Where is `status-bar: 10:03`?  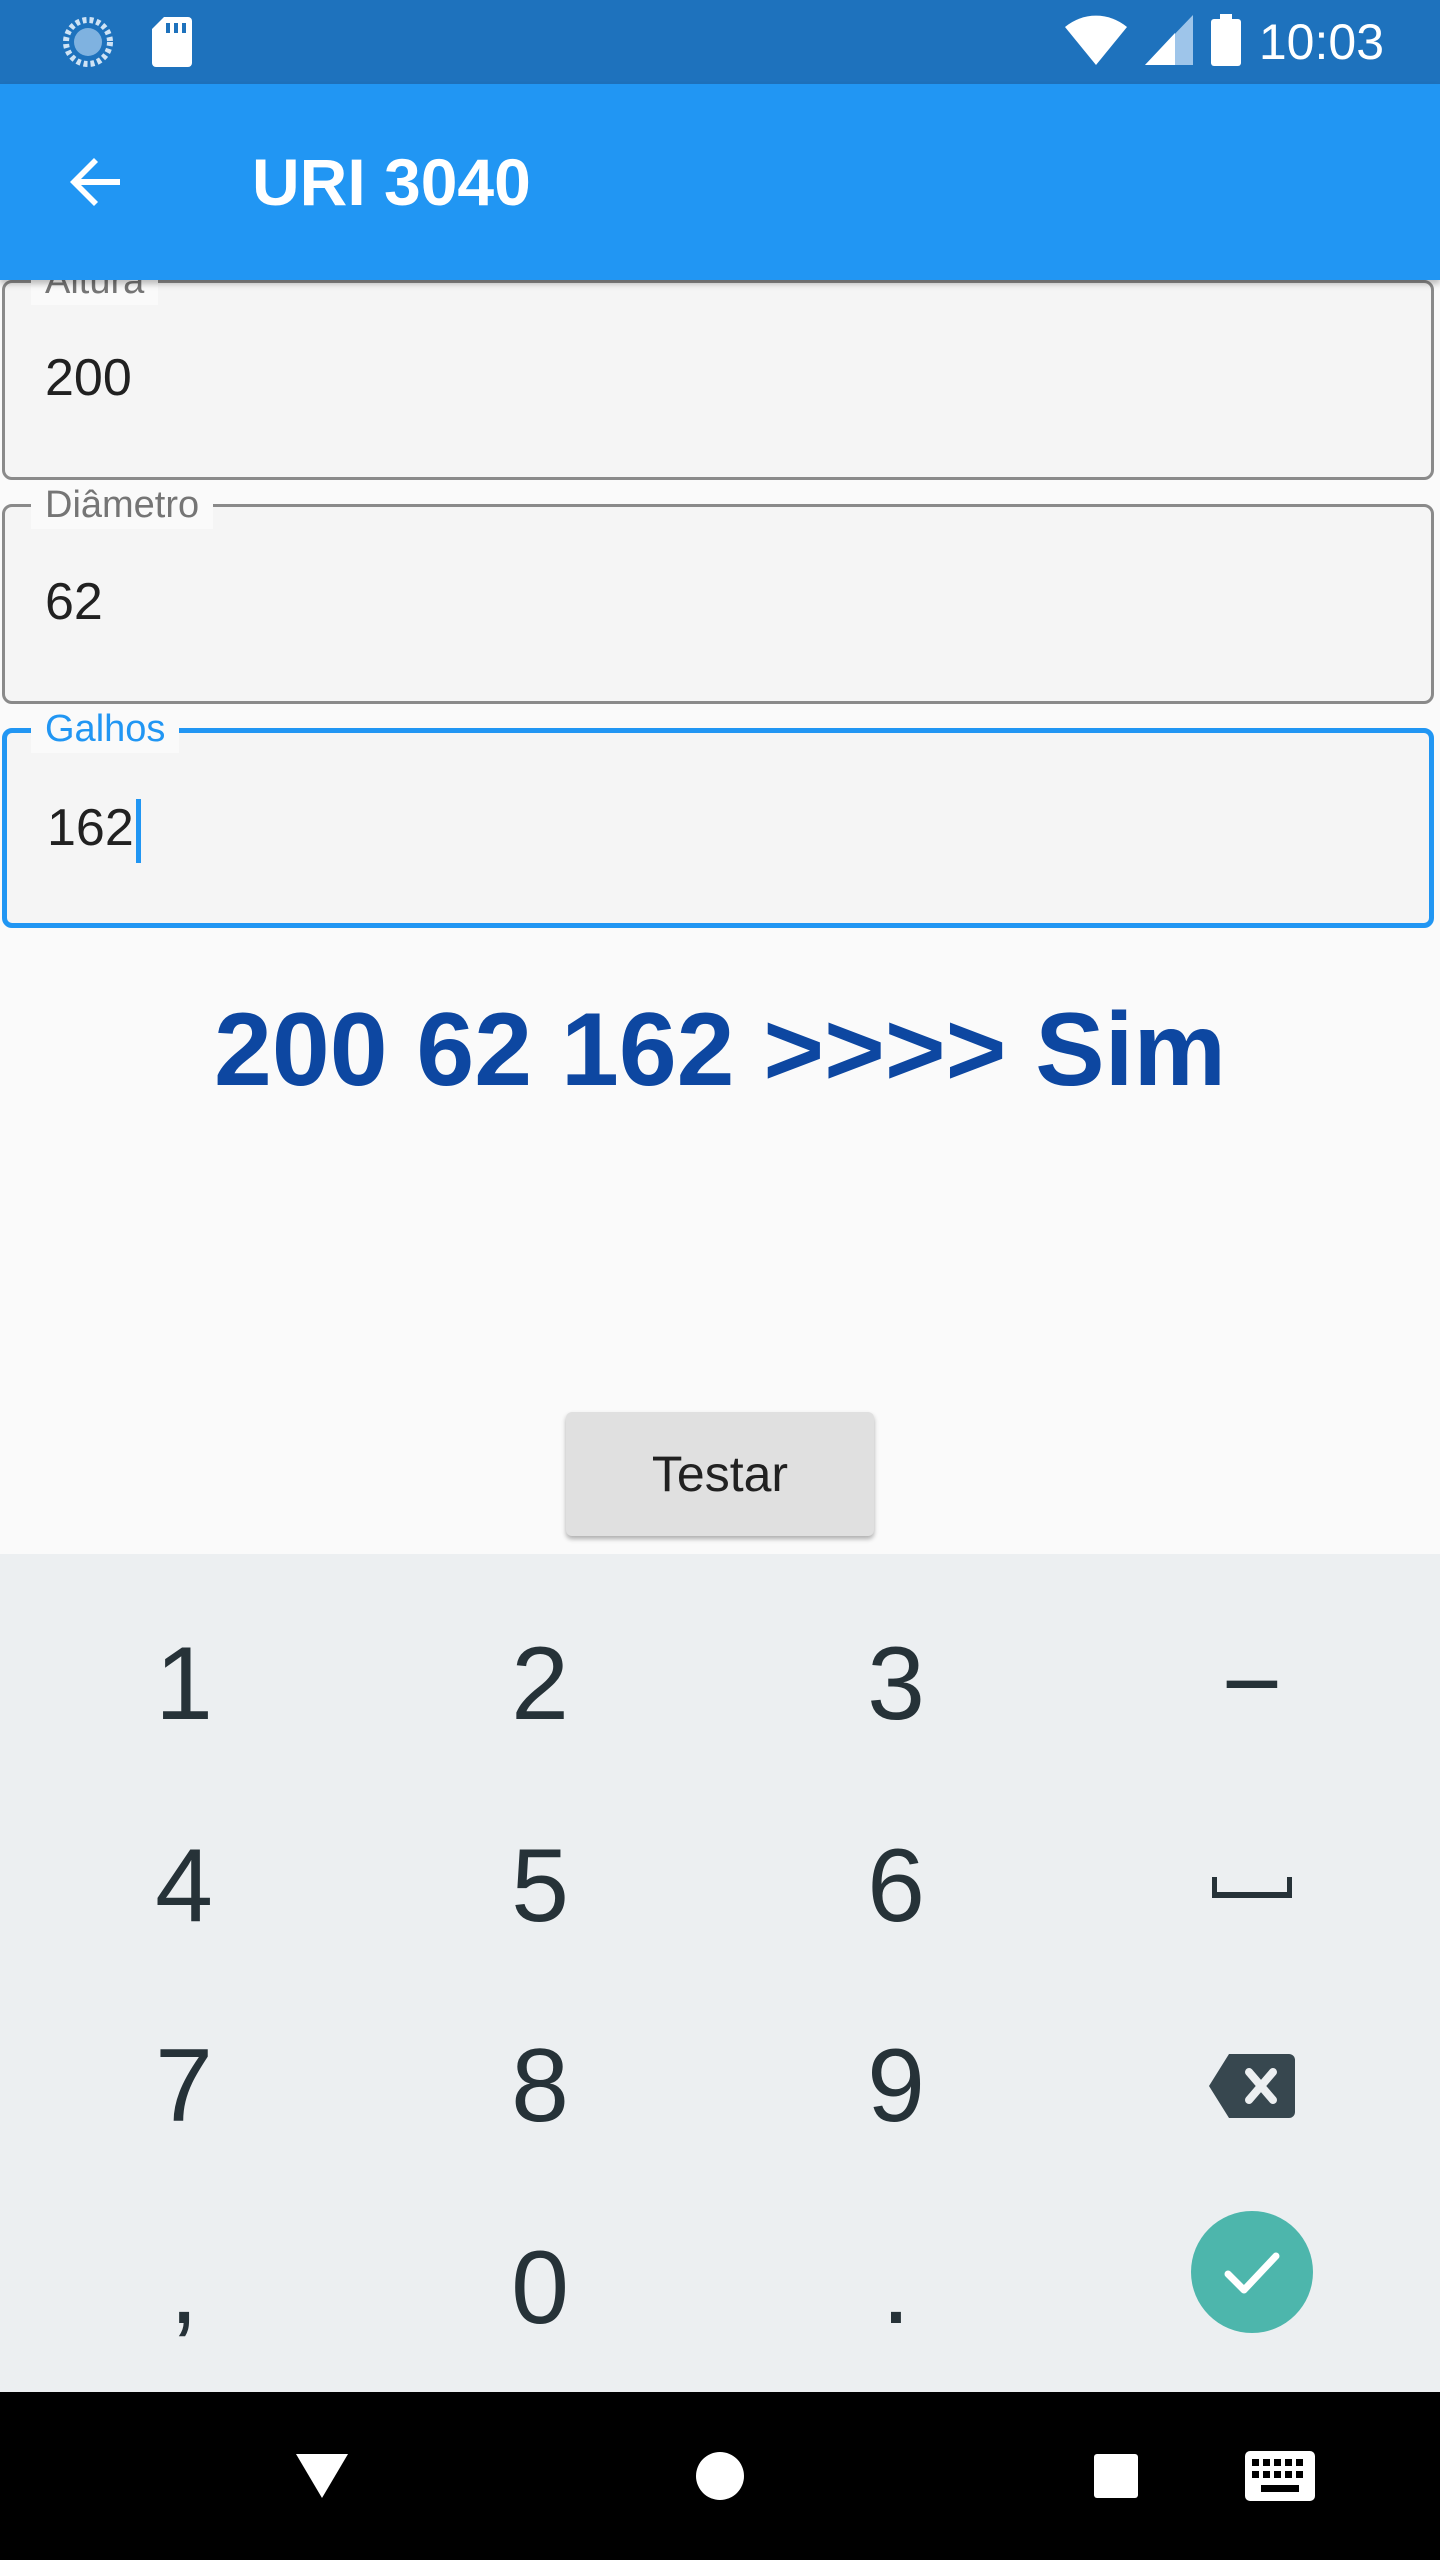
status-bar: 10:03 is located at coordinates (720, 42).